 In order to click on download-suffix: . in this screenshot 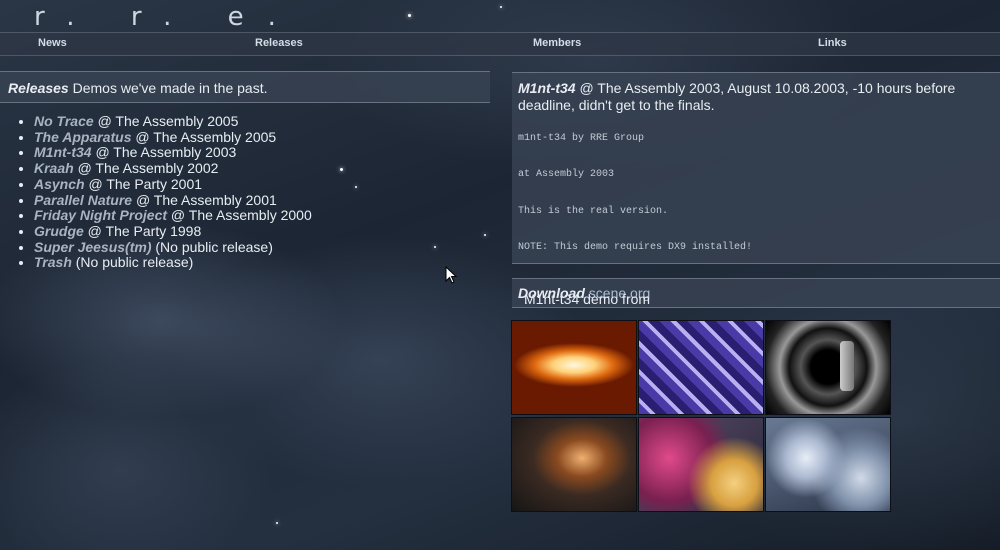, I will do `click(526, 299)`.